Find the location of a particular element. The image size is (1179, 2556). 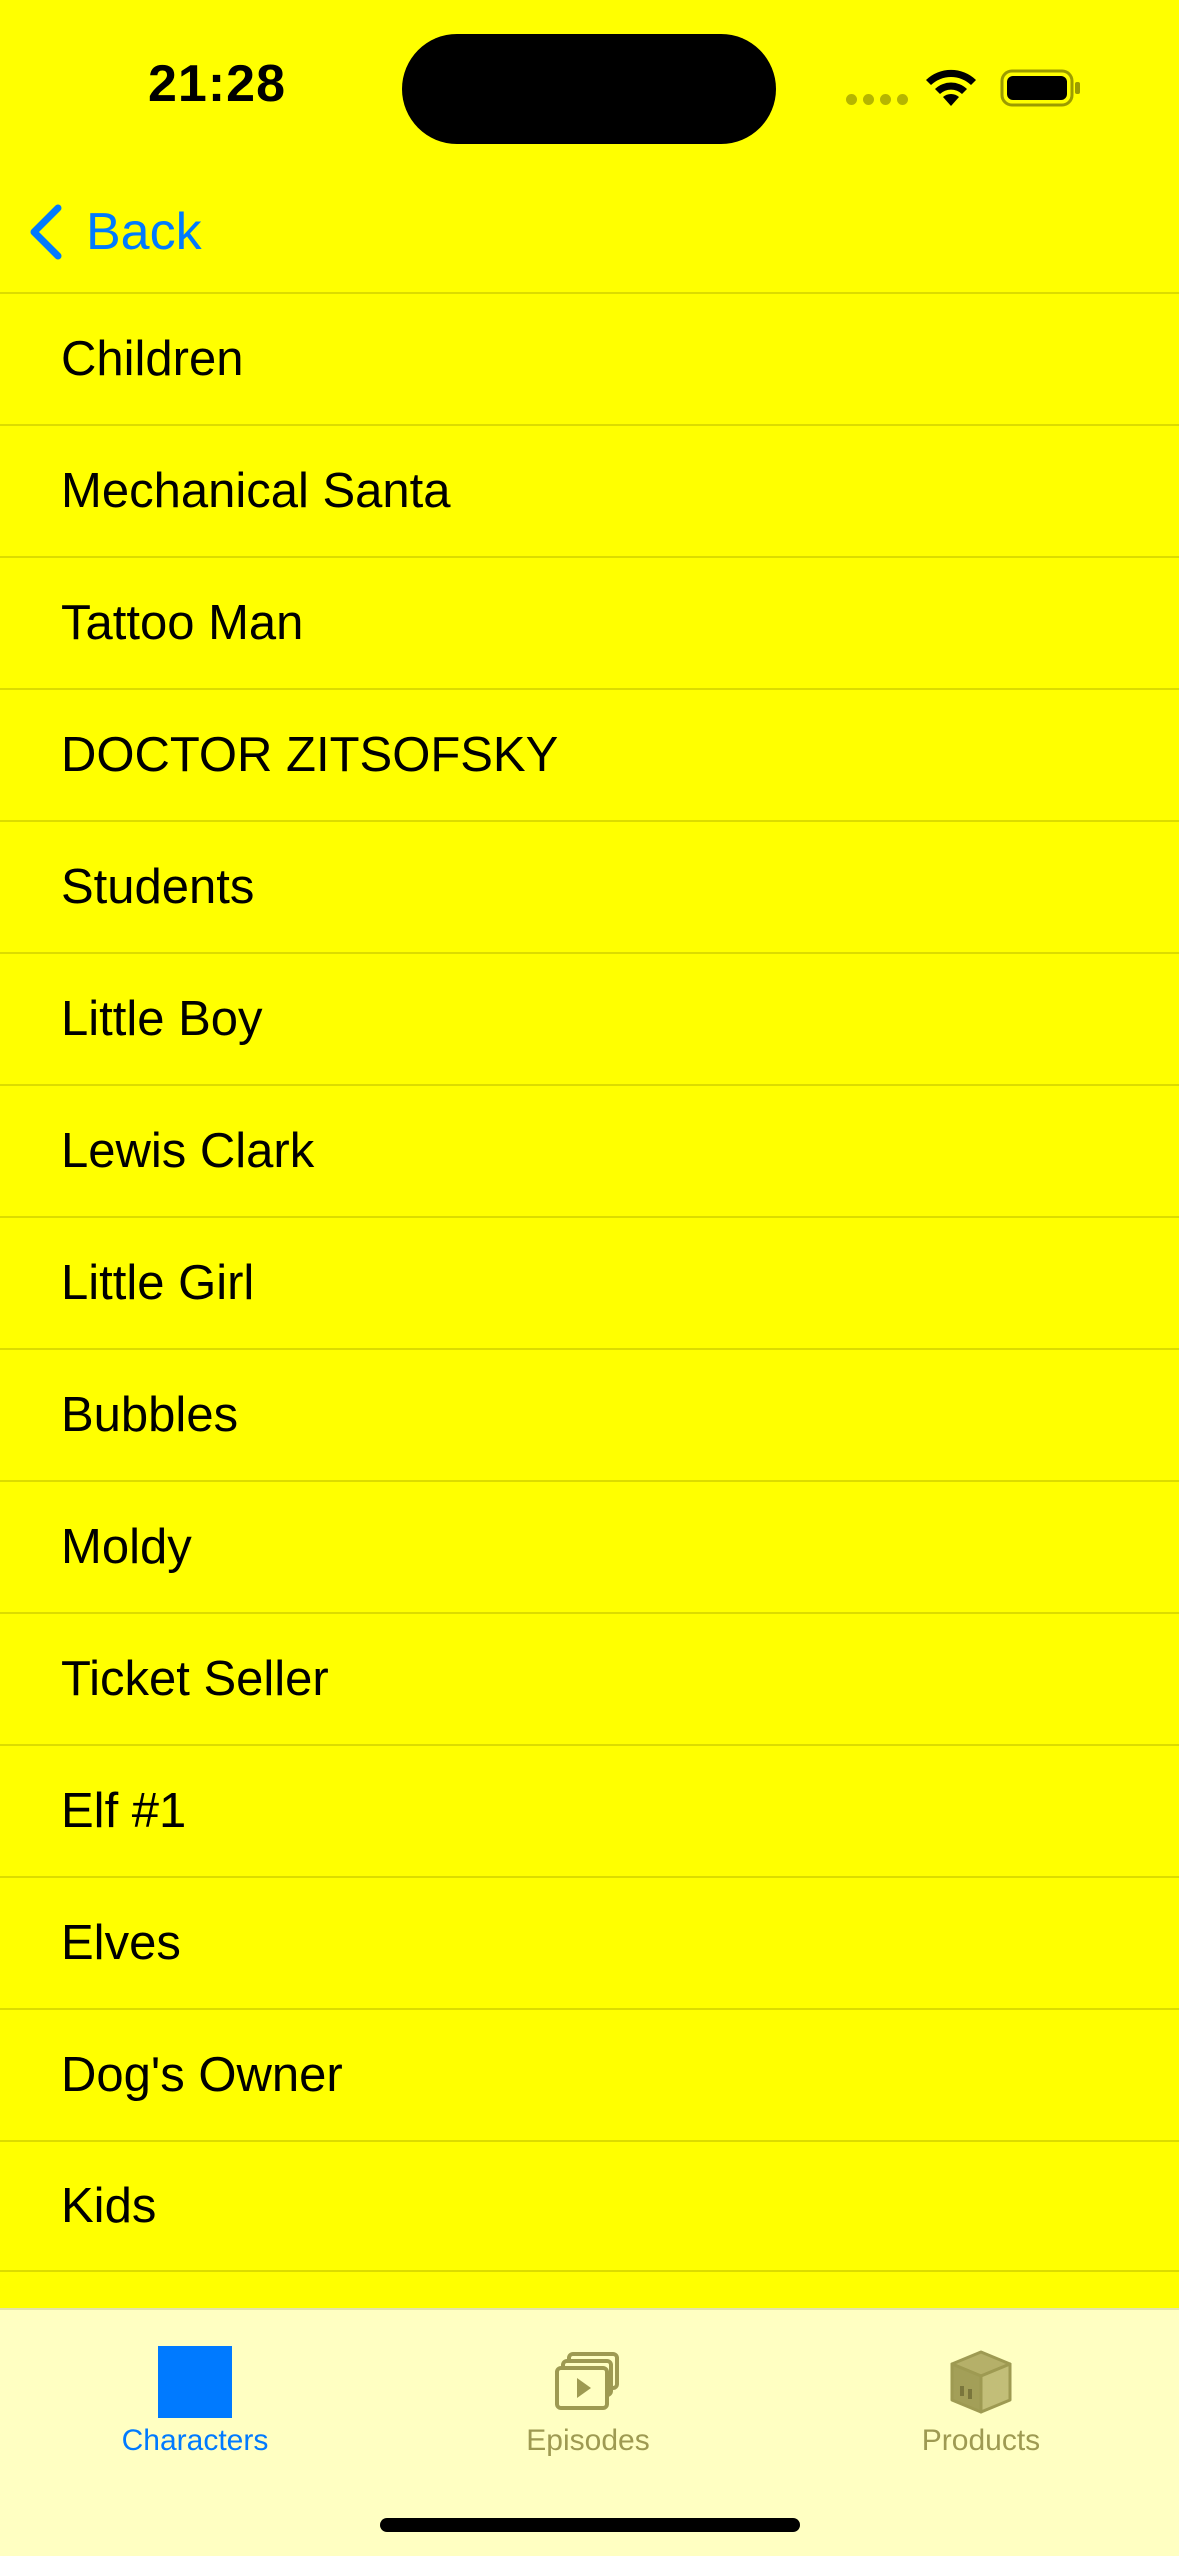

tab-episodes: Episodes is located at coordinates (588, 2406).